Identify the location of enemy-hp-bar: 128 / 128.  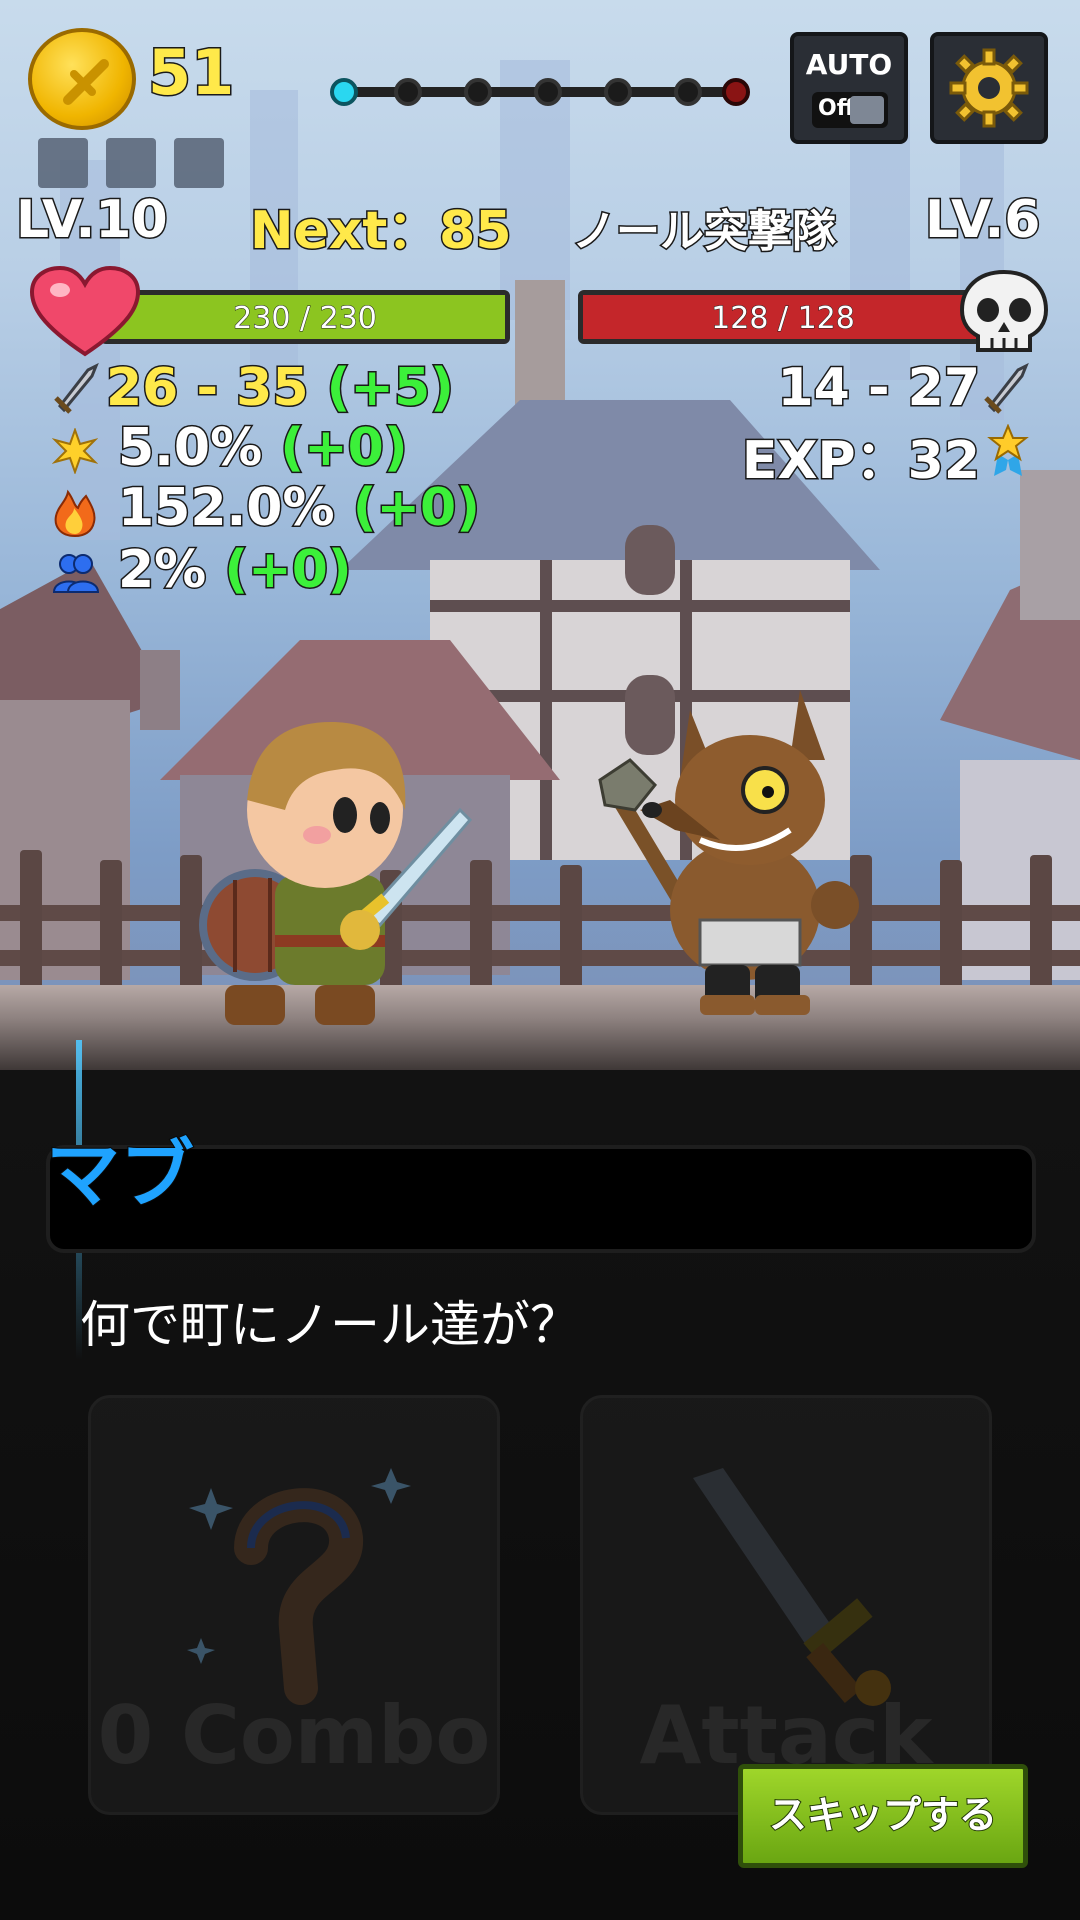
(783, 317).